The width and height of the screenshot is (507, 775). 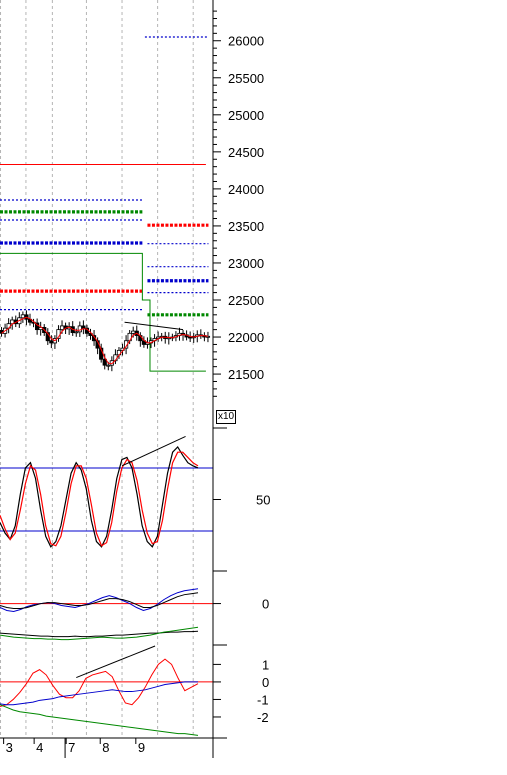 What do you see at coordinates (246, 152) in the screenshot?
I see `price-tick-label: 24500` at bounding box center [246, 152].